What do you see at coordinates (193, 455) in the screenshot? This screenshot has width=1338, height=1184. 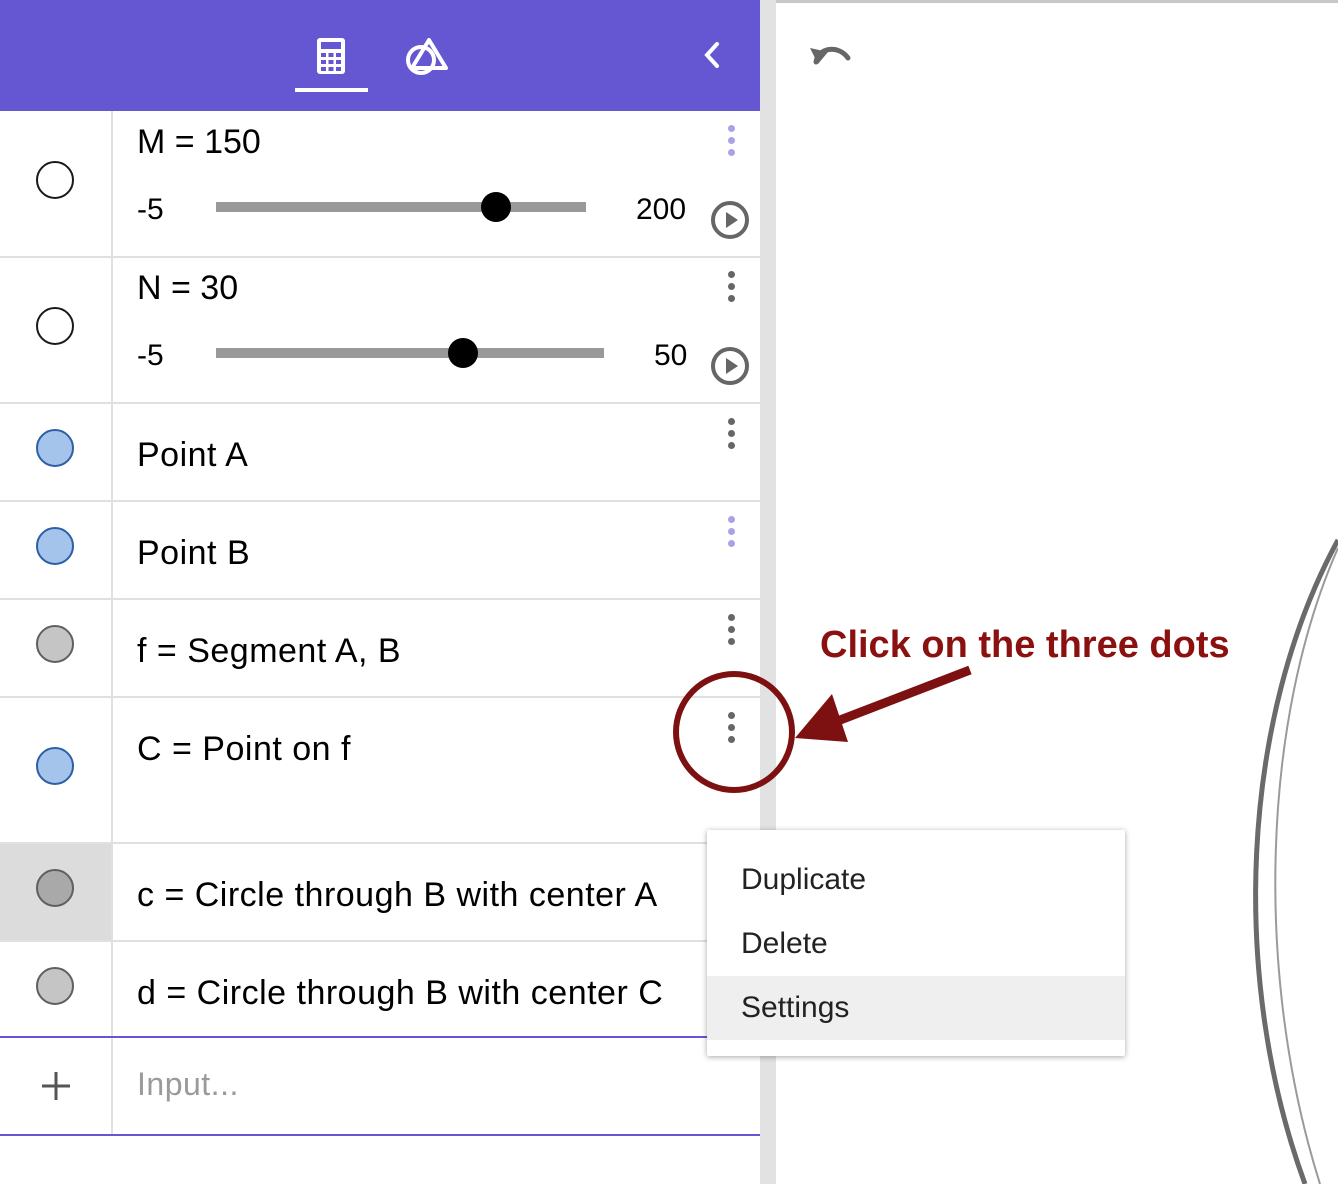 I see `algebra-item-label: Point A` at bounding box center [193, 455].